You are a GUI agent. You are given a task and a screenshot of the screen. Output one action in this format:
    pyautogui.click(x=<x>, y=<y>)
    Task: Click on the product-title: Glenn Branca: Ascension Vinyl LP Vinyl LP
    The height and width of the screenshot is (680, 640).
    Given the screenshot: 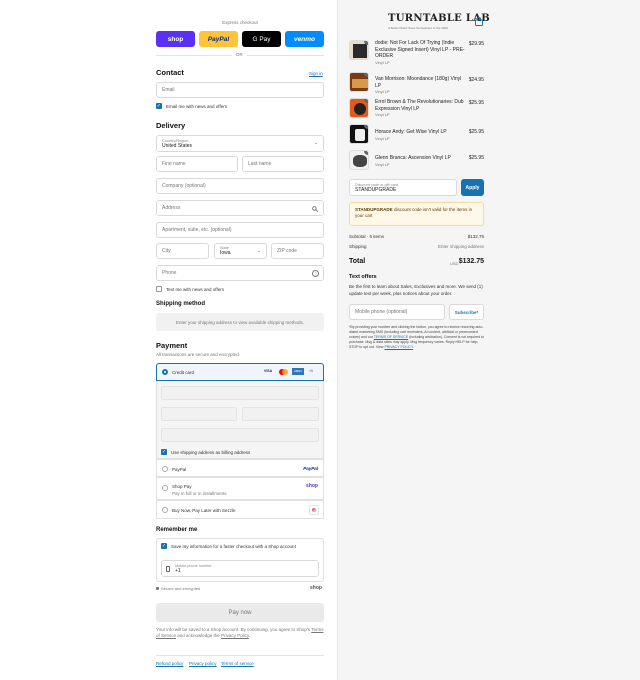 What is the action you would take?
    pyautogui.click(x=420, y=161)
    